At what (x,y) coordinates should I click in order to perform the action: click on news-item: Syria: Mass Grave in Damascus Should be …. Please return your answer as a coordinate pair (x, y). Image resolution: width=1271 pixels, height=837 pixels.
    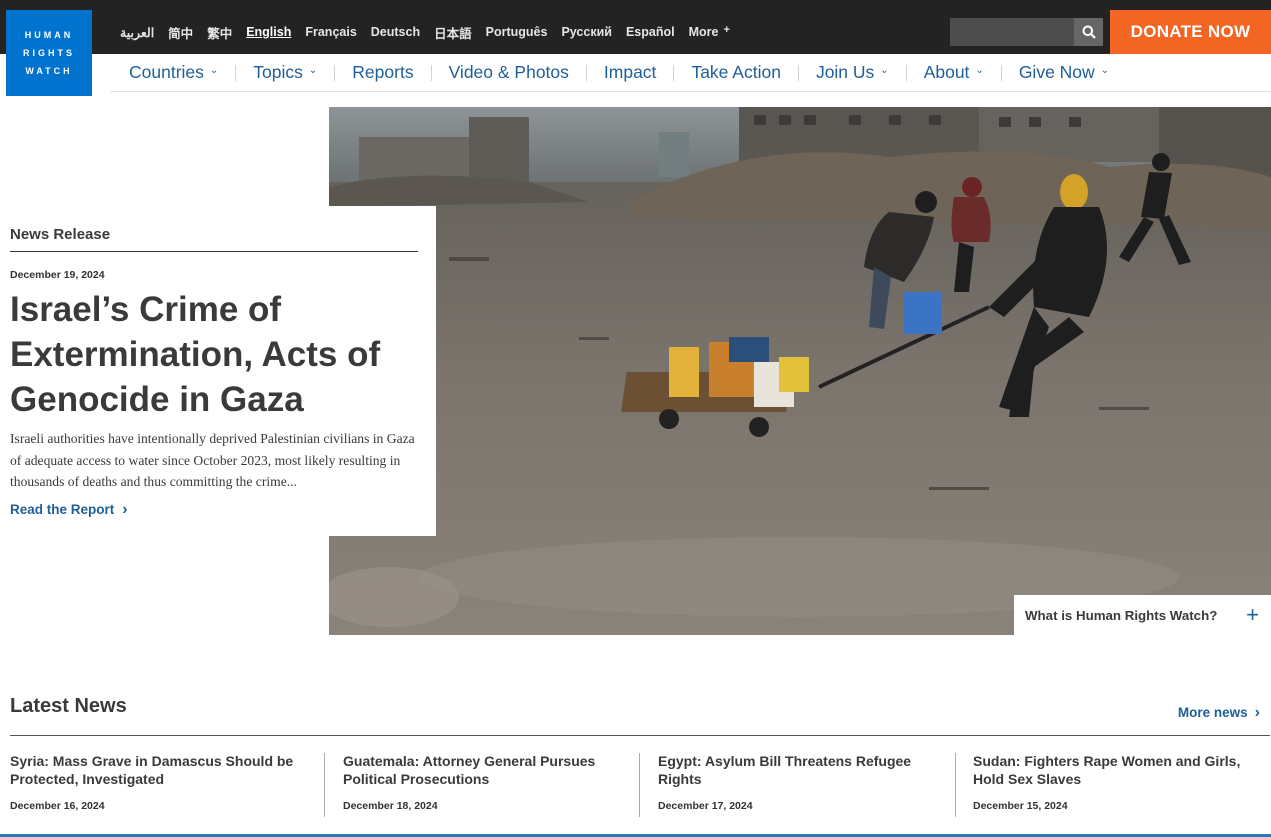
    Looking at the image, I should click on (157, 784).